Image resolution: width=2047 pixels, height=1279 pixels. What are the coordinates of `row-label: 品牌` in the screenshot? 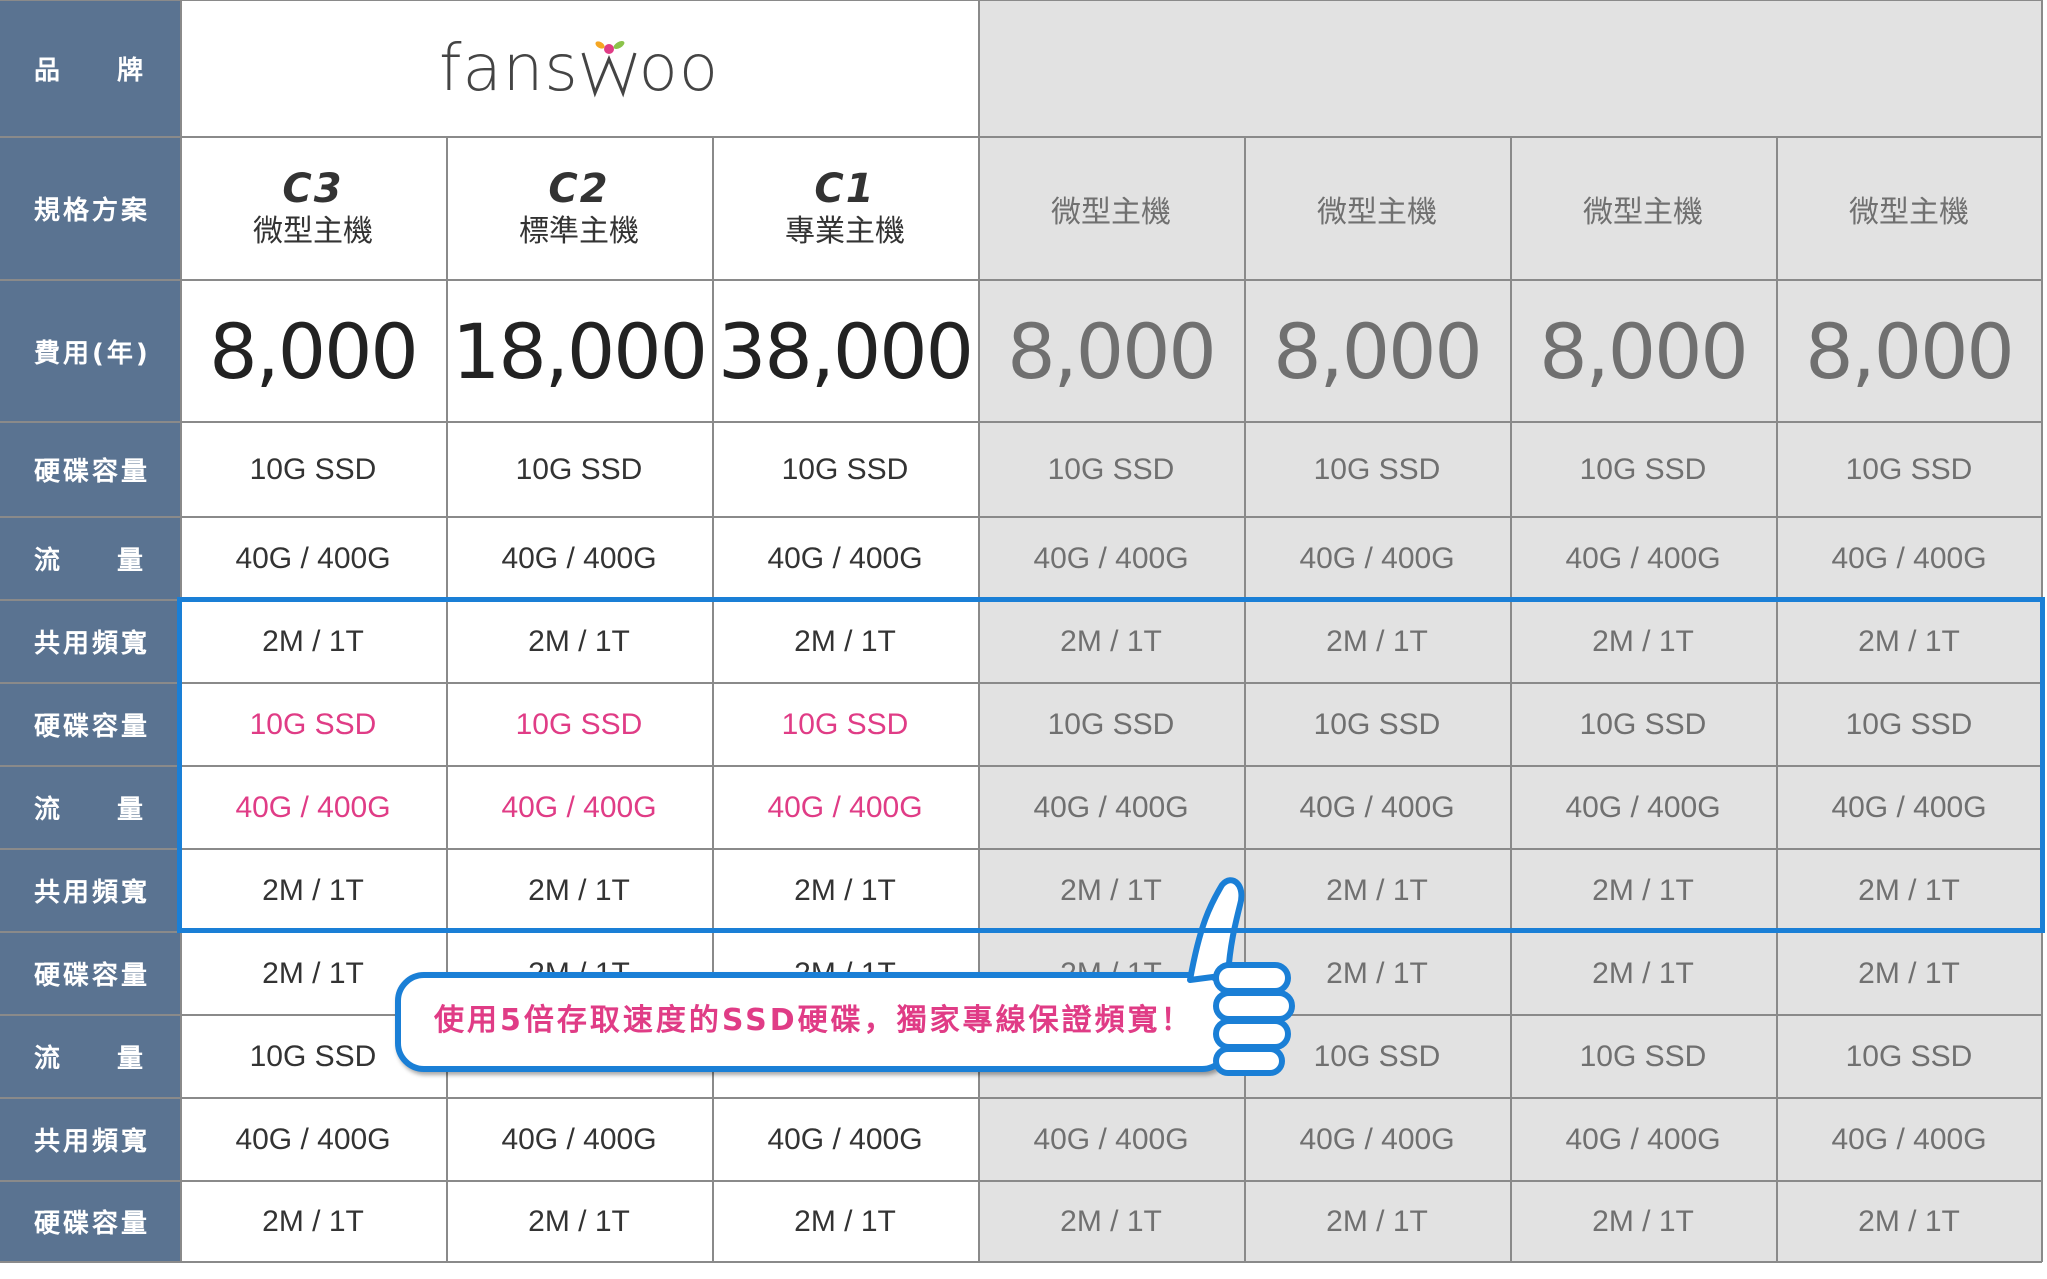 It's located at (90, 68).